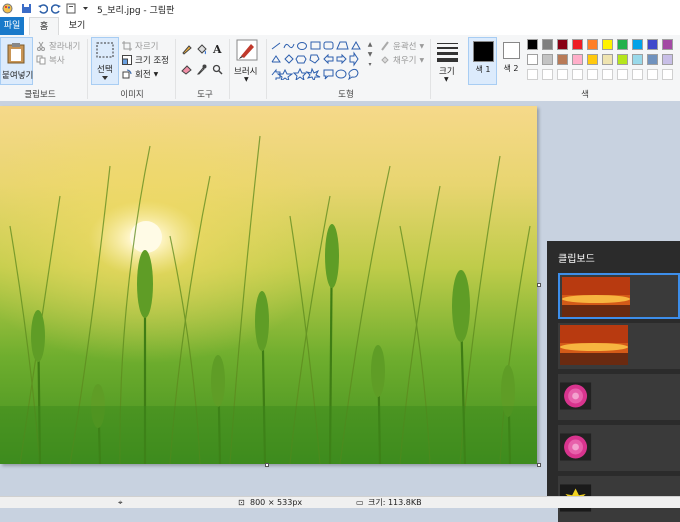 This screenshot has height=522, width=680. Describe the element at coordinates (340, 502) in the screenshot. I see `status-bar: ⌖ ⊡ 800 × 533px ▭ 크기: 113.8KB` at that location.